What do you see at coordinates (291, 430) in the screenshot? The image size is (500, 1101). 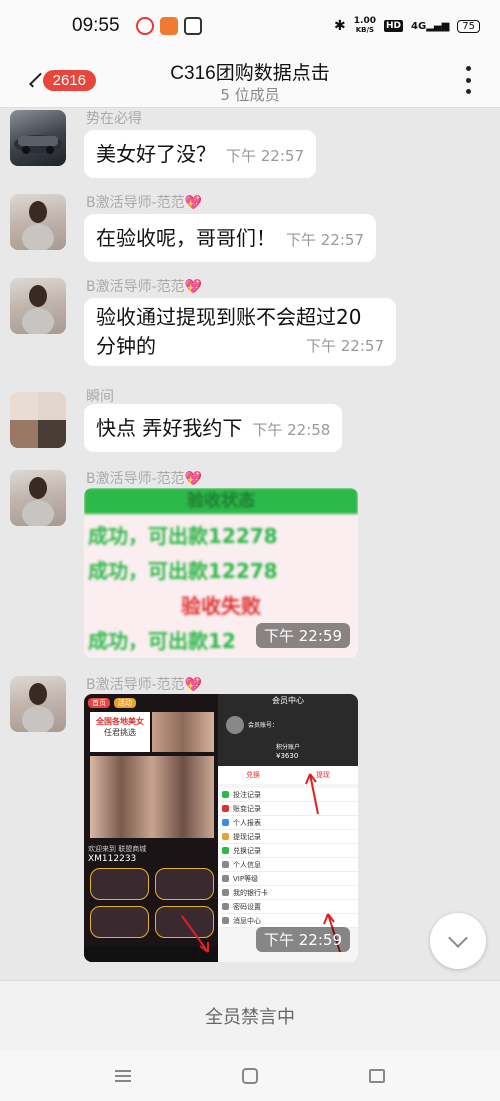 I see `message-time: 下午 22:58` at bounding box center [291, 430].